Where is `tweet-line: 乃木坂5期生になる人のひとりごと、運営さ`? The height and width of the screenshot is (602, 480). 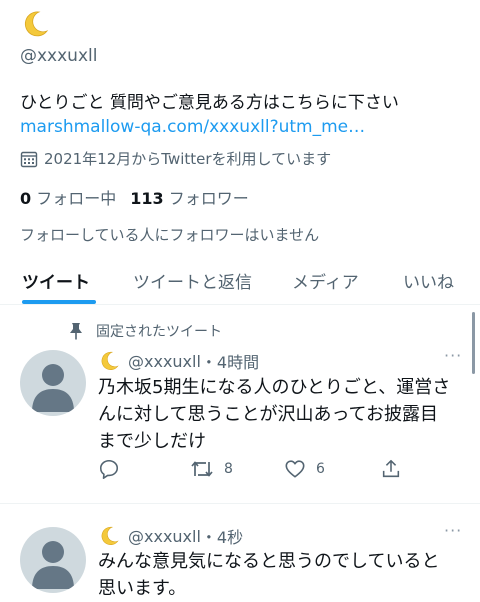
tweet-line: 乃木坂5期生になる人のひとりごと、運営さ is located at coordinates (274, 387).